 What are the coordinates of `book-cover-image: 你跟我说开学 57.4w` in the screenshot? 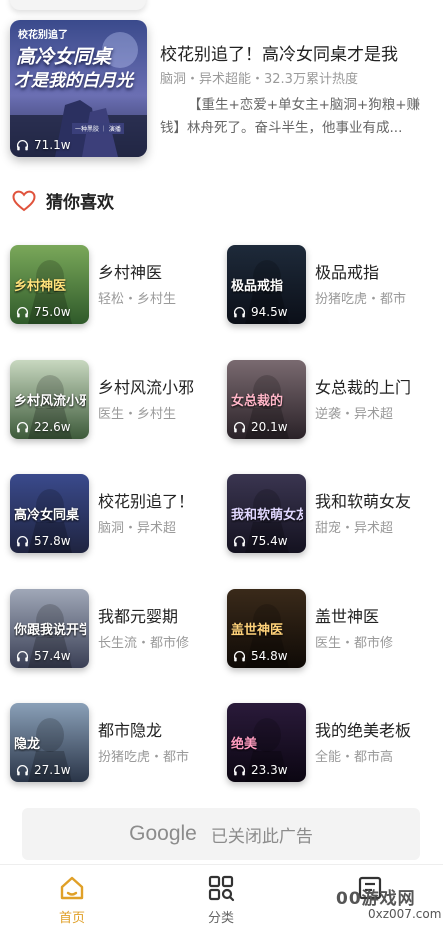 It's located at (49, 628).